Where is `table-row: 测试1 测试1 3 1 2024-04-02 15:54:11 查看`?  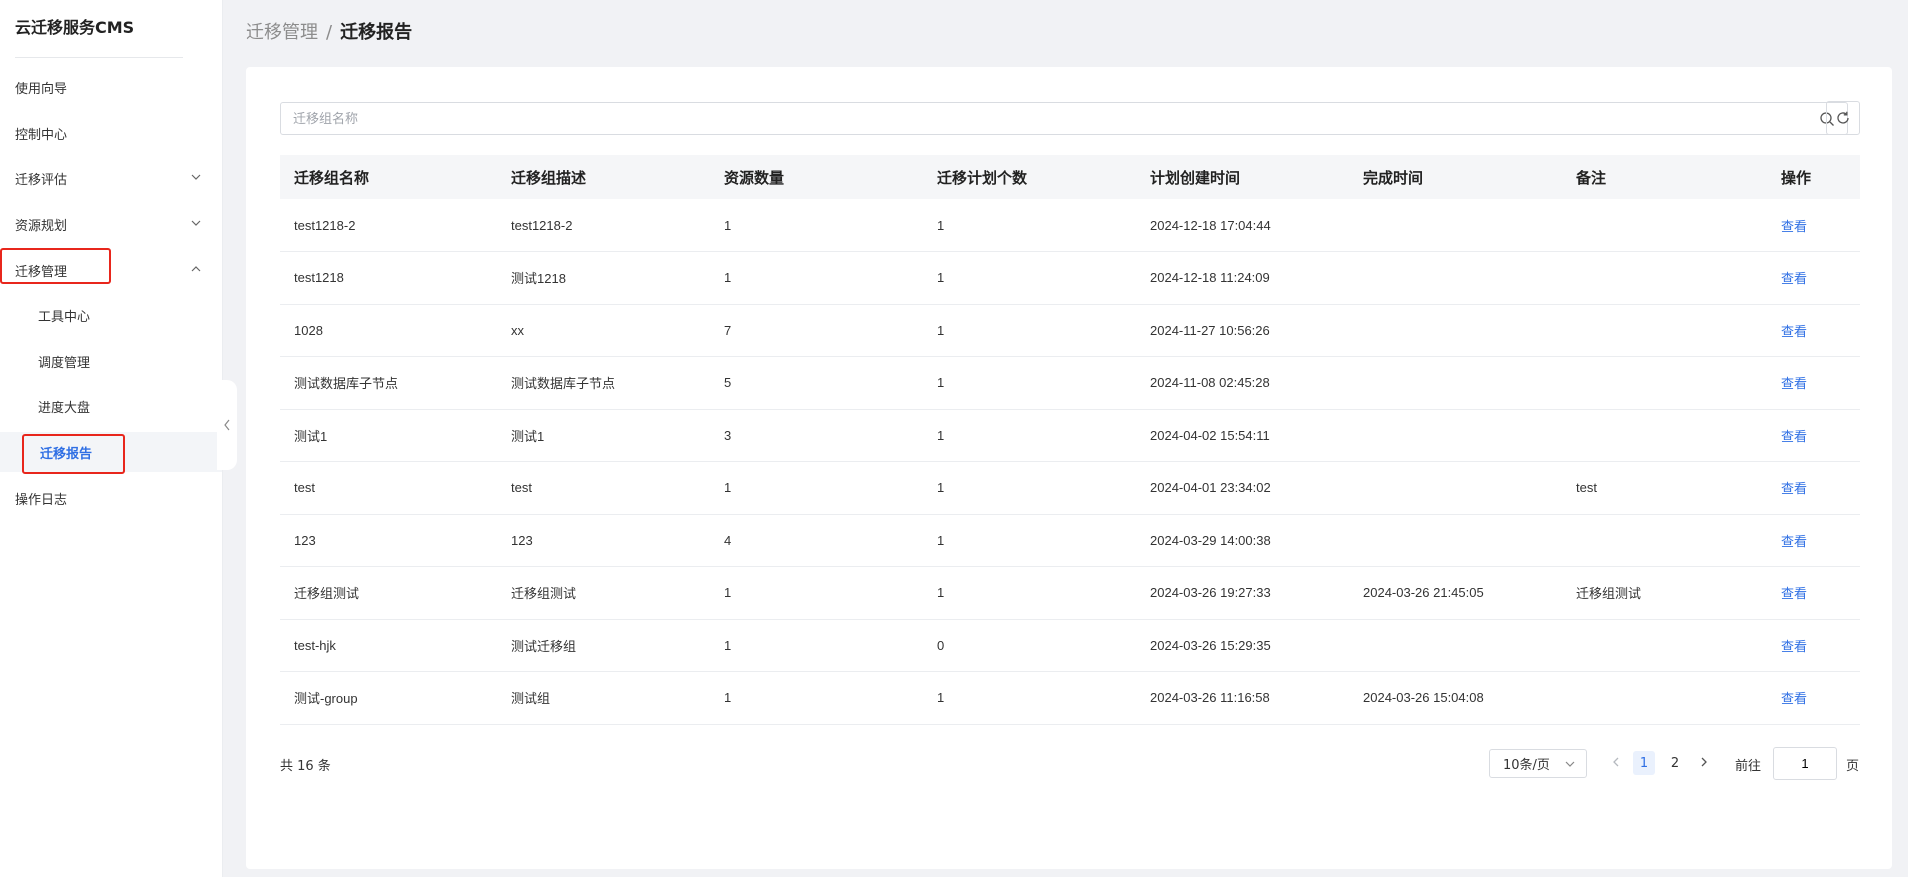 table-row: 测试1 测试1 3 1 2024-04-02 15:54:11 查看 is located at coordinates (1070, 435).